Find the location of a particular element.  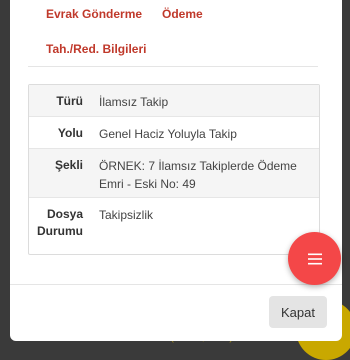

table-row: Dosya Durumu Takipsizlik is located at coordinates (174, 226).